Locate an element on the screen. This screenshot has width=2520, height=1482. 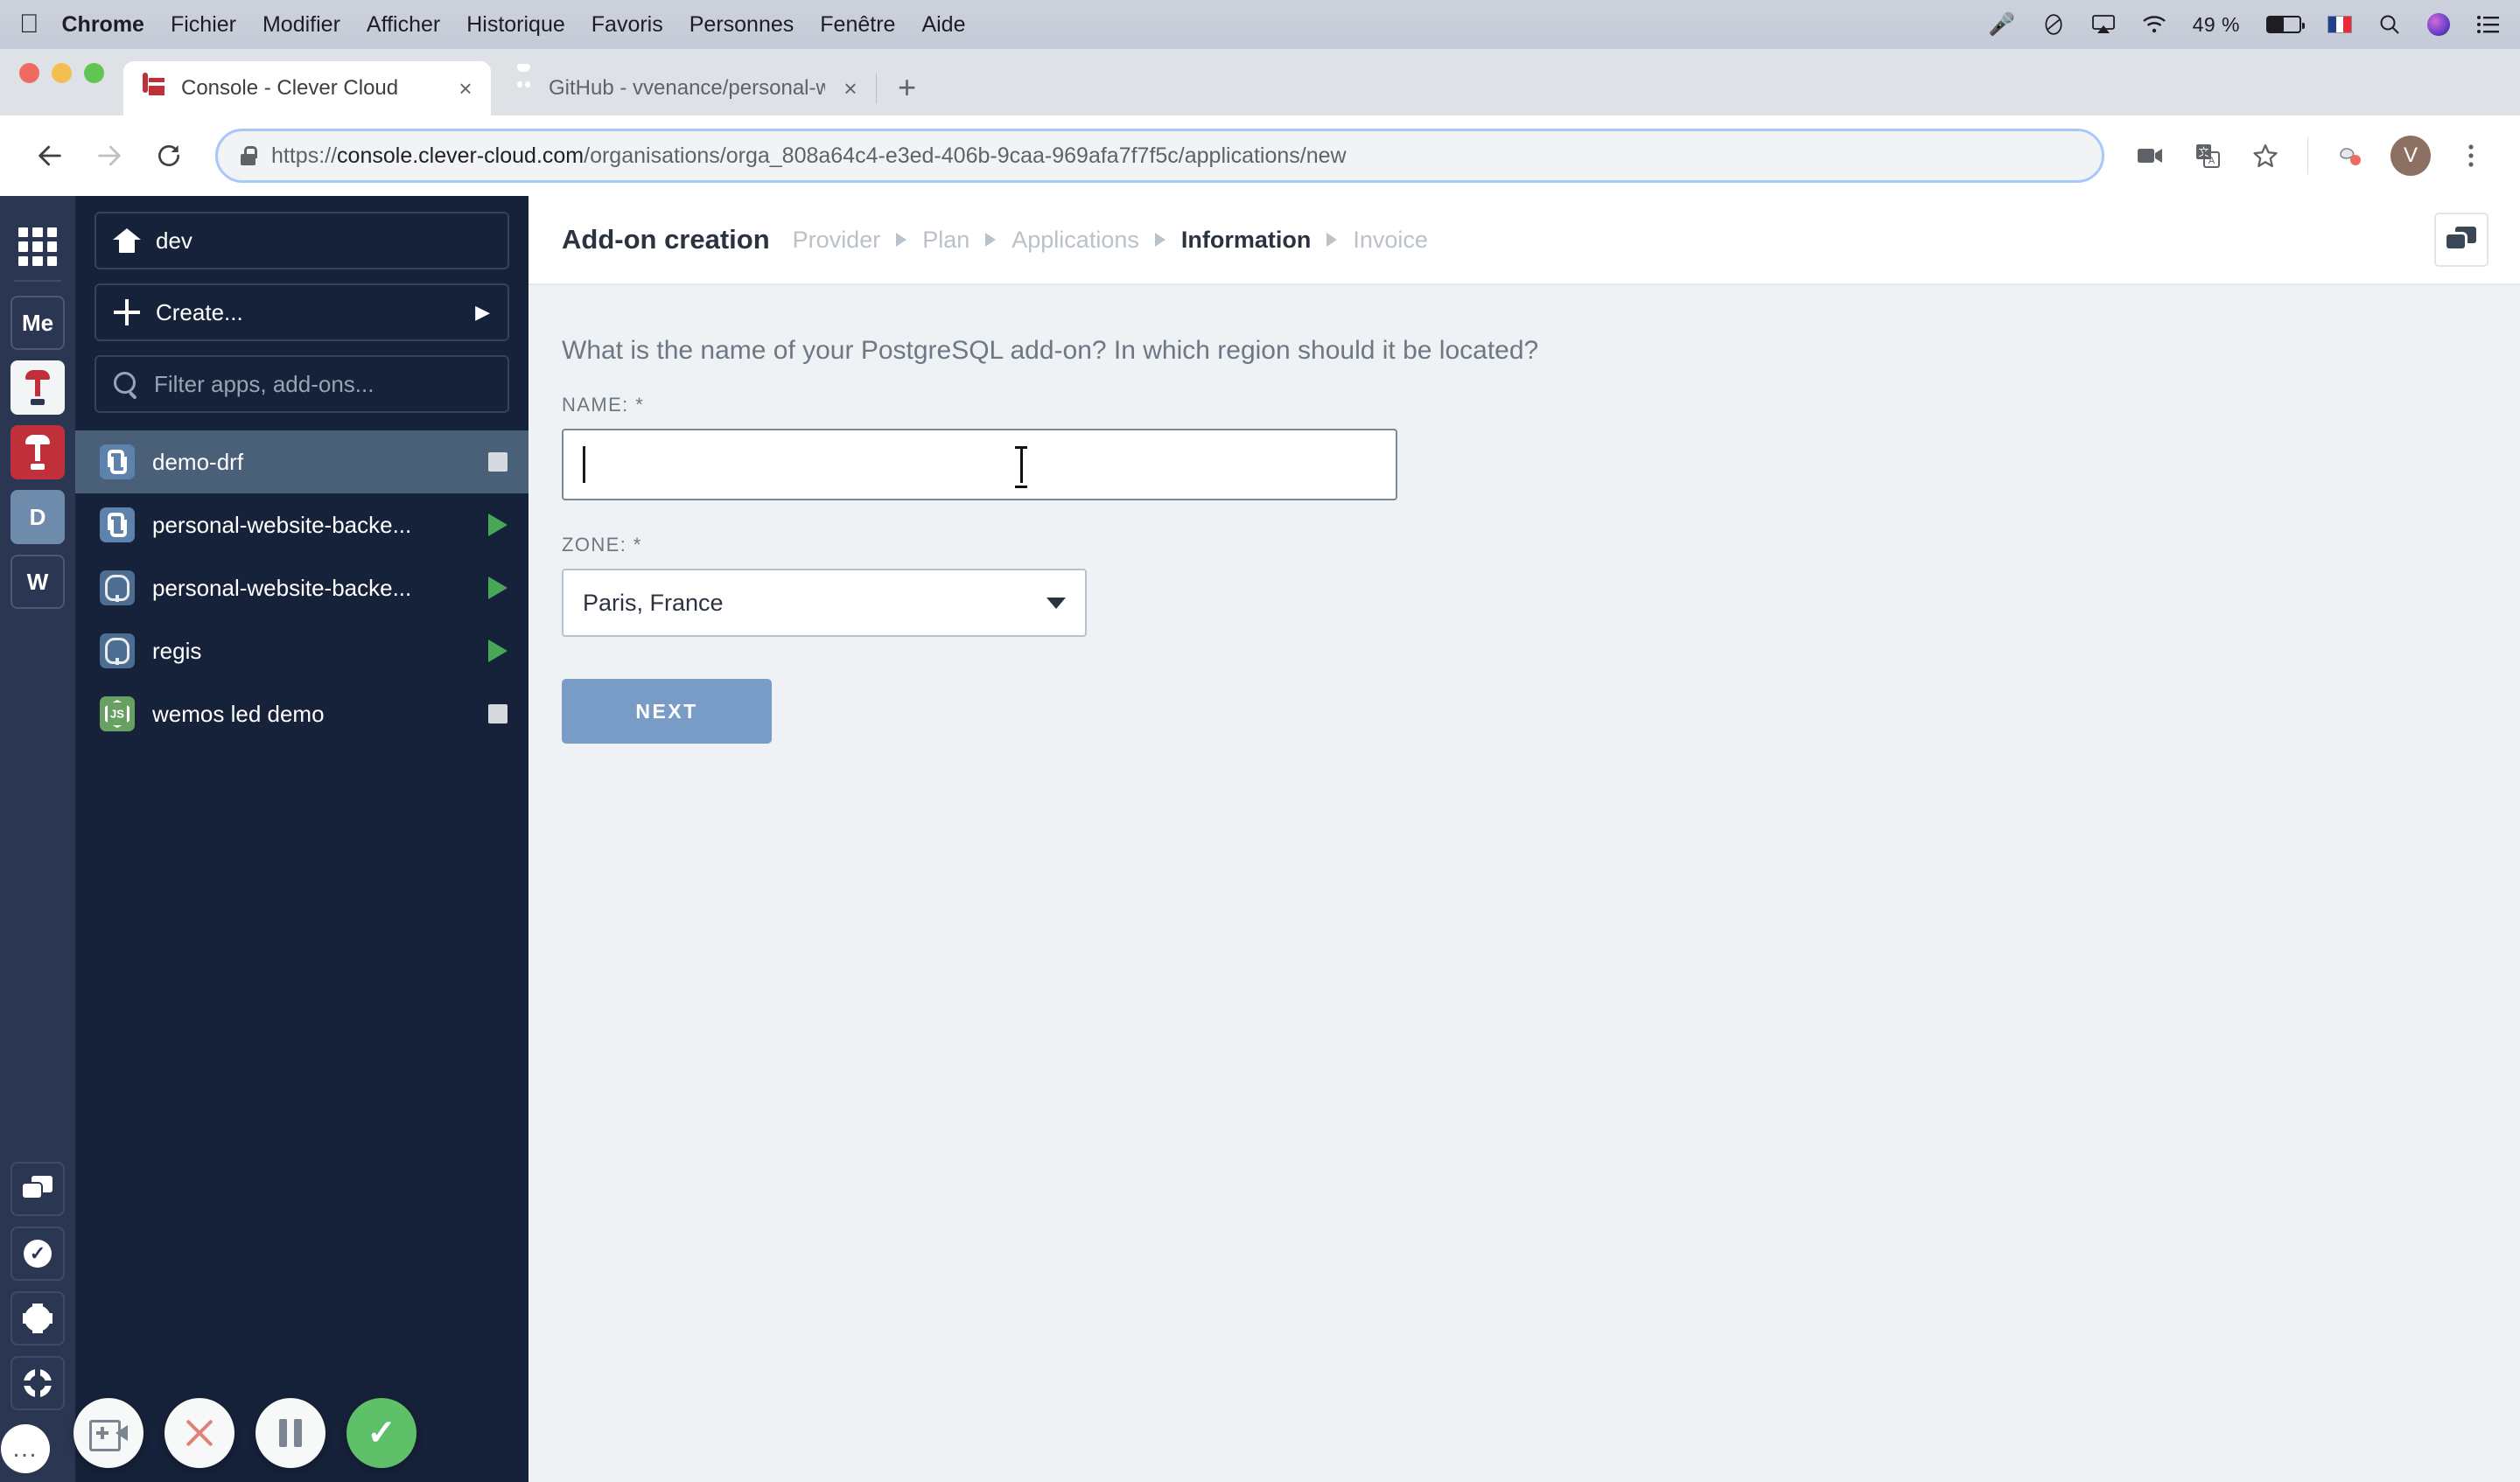
mouse-ibeam-cursor is located at coordinates (1021, 467).